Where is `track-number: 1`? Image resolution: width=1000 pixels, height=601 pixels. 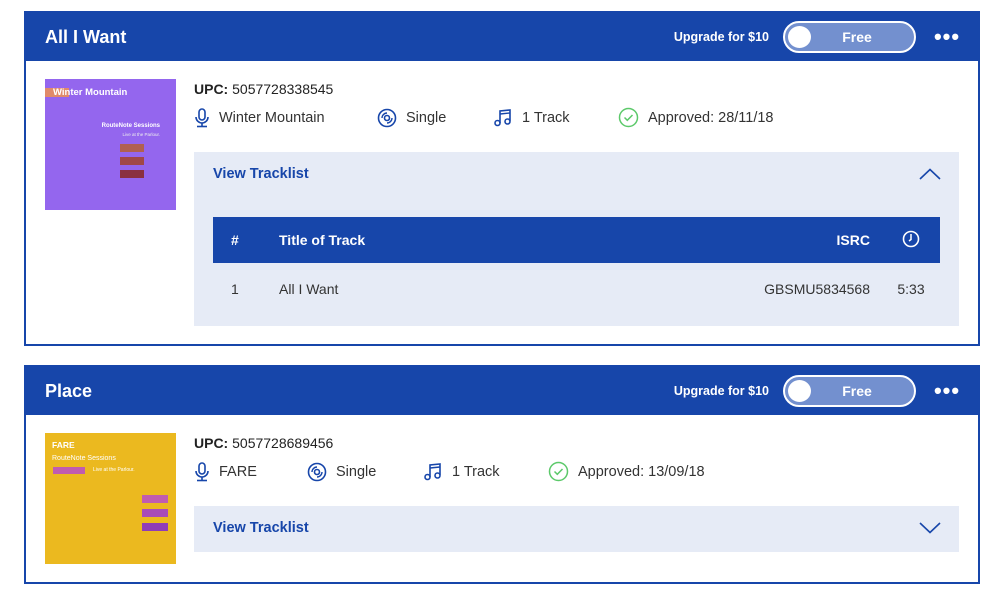 track-number: 1 is located at coordinates (235, 289).